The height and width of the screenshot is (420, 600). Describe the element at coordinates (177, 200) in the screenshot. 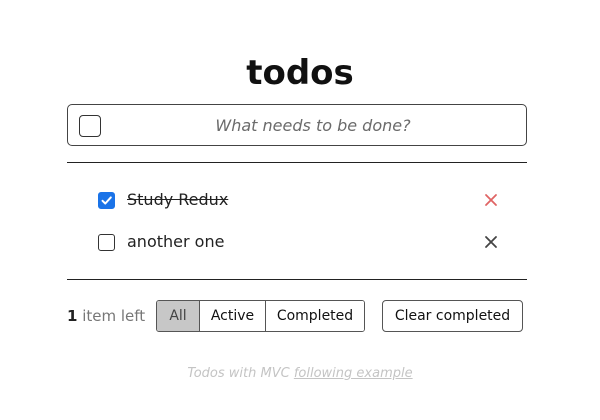

I see `todo-label: Study Redux` at that location.